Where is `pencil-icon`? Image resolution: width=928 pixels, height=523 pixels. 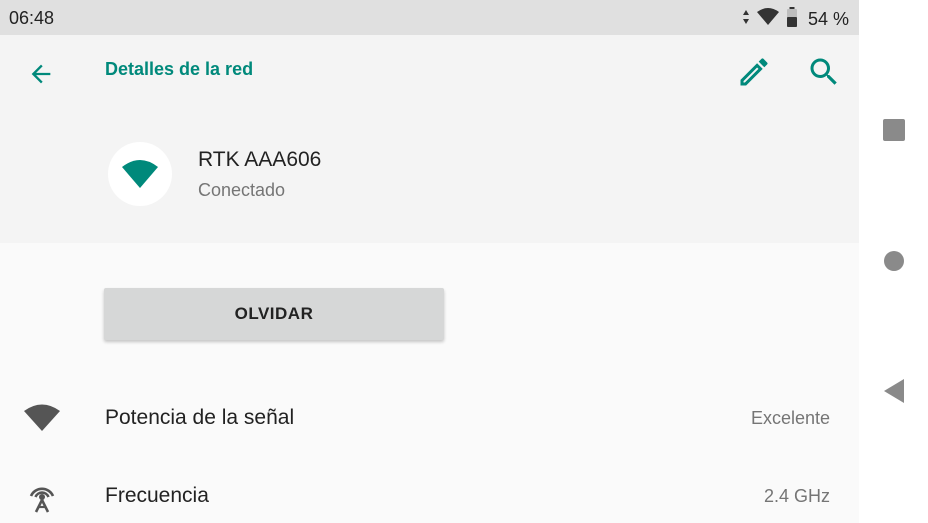
pencil-icon is located at coordinates (754, 72).